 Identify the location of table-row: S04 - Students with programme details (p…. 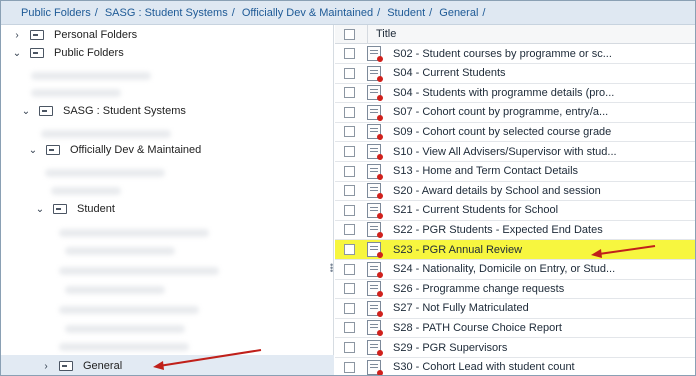
(515, 93).